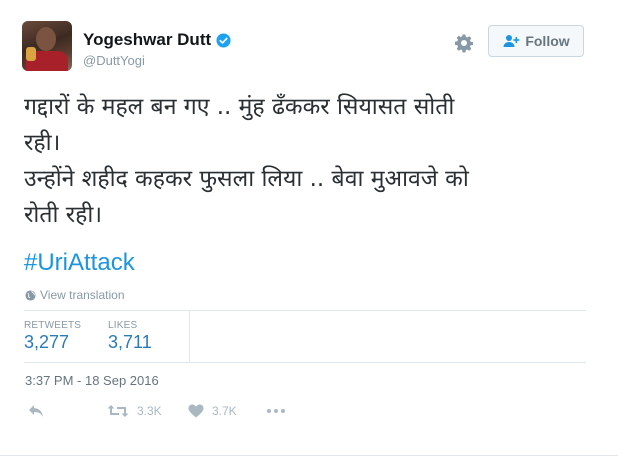  I want to click on avatar, so click(47, 46).